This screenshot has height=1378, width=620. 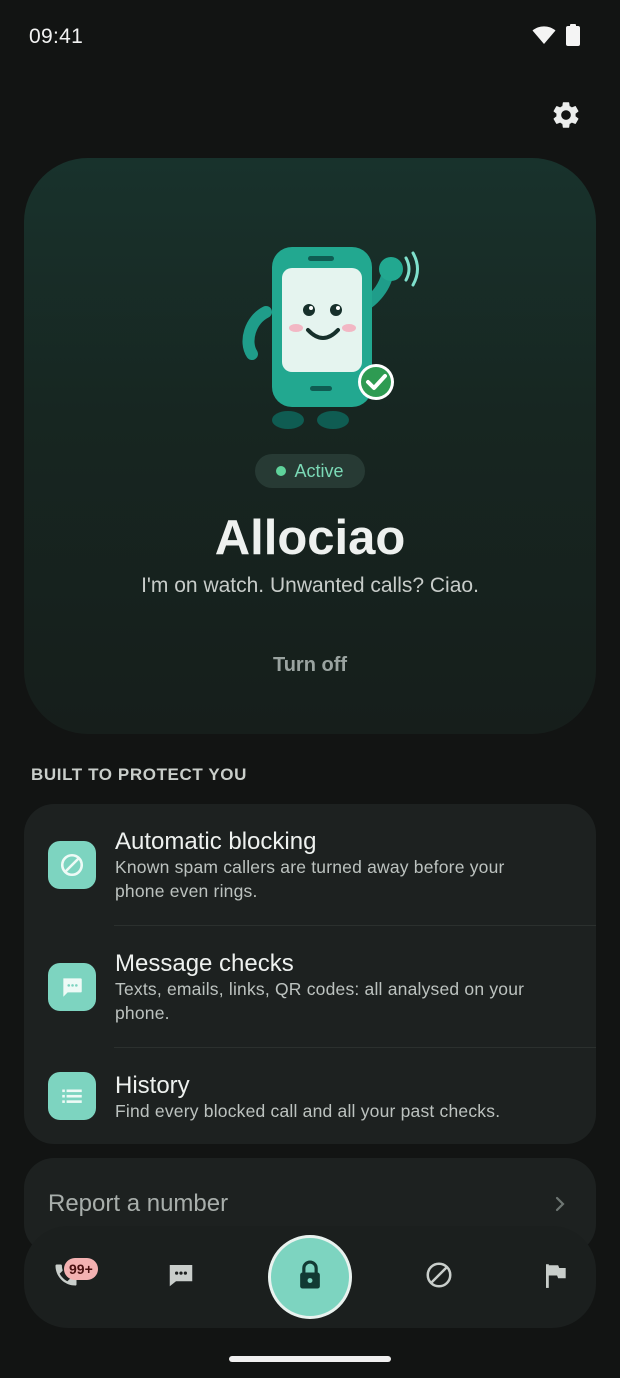 What do you see at coordinates (56, 36) in the screenshot?
I see `status-time: 09:41` at bounding box center [56, 36].